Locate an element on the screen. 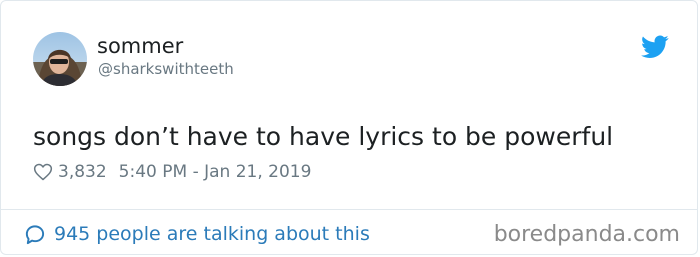 The image size is (700, 257). conversation-label: 945 people are talking about this is located at coordinates (212, 234).